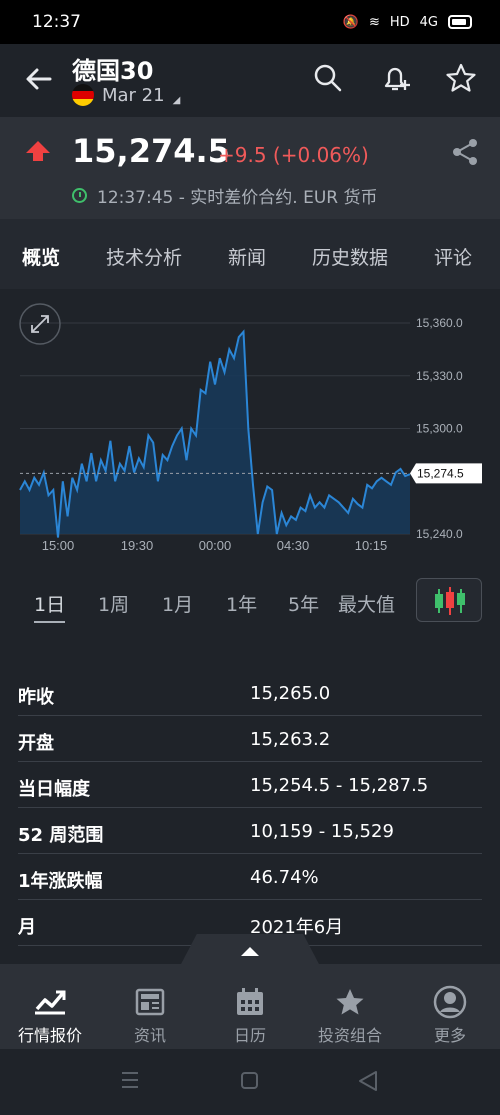  Describe the element at coordinates (250, 1001) in the screenshot. I see `calendar-icon` at that location.